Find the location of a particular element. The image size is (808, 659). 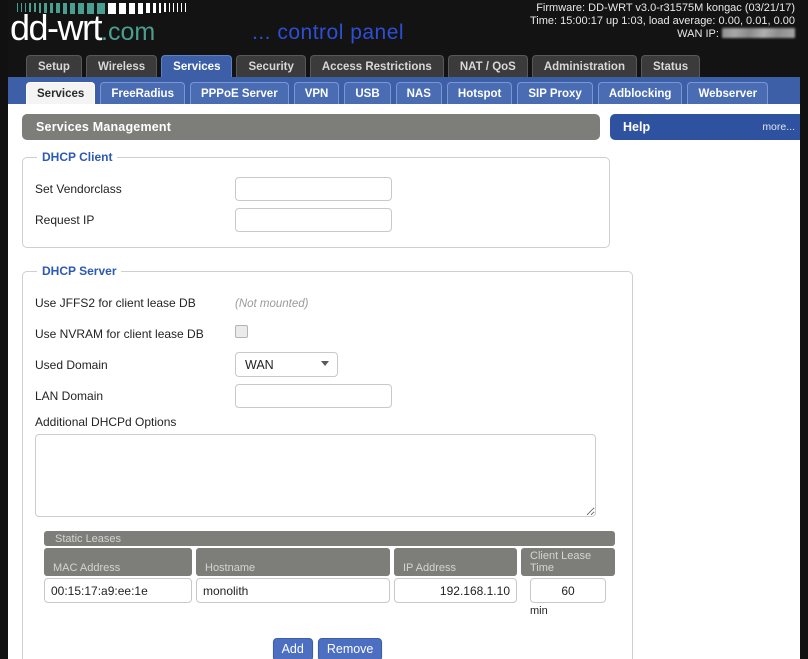

set-vendorclass-input is located at coordinates (313, 188).